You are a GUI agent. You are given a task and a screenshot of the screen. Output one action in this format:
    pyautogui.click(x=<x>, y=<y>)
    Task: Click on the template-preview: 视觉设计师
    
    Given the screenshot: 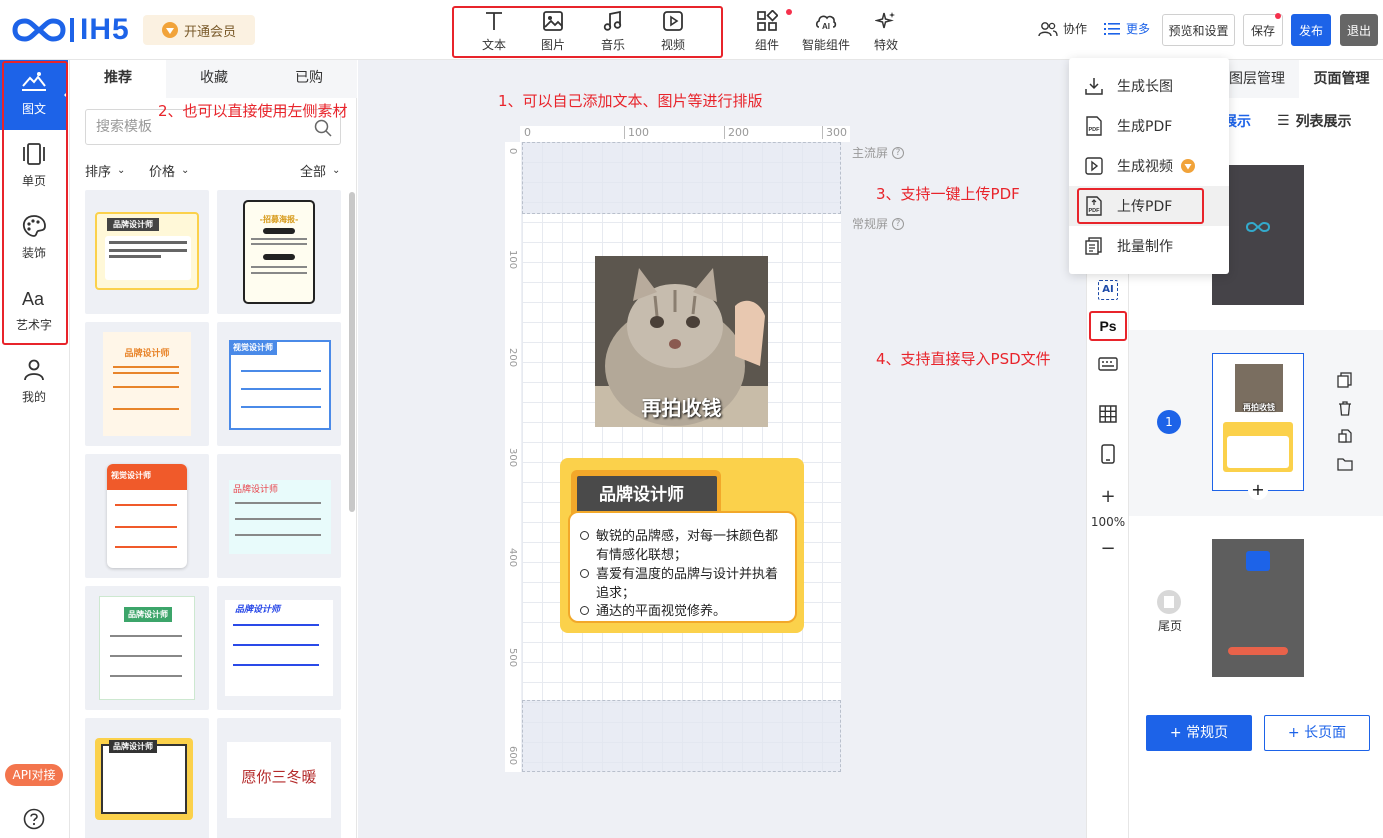 What is the action you would take?
    pyautogui.click(x=147, y=516)
    